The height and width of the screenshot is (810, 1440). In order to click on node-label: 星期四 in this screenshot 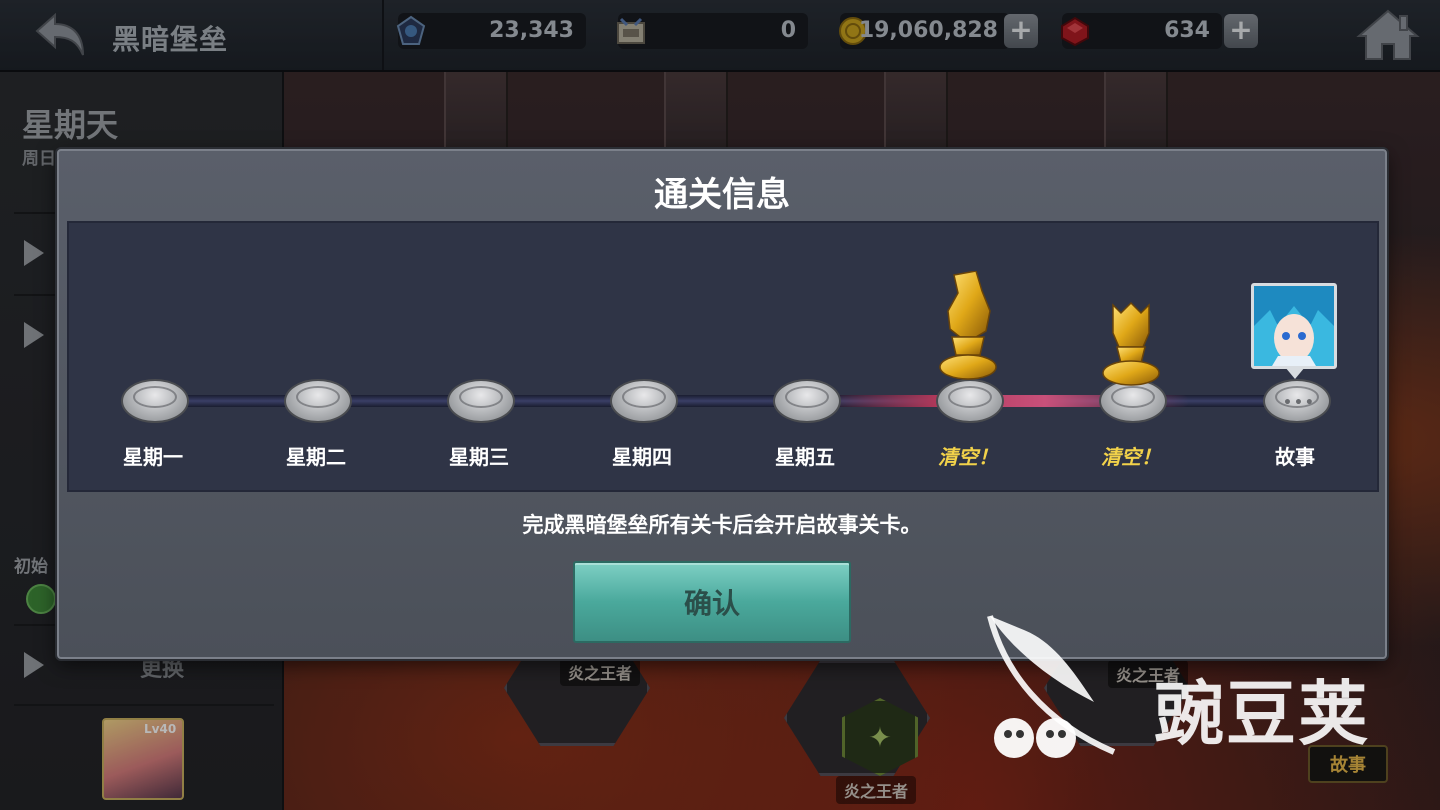, I will do `click(642, 457)`.